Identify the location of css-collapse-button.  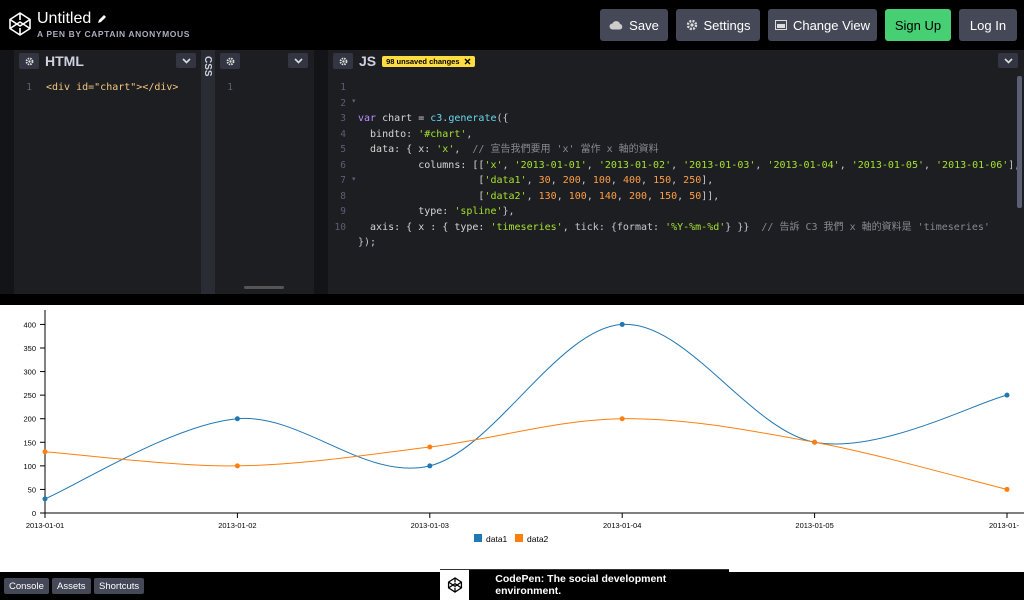
(298, 60).